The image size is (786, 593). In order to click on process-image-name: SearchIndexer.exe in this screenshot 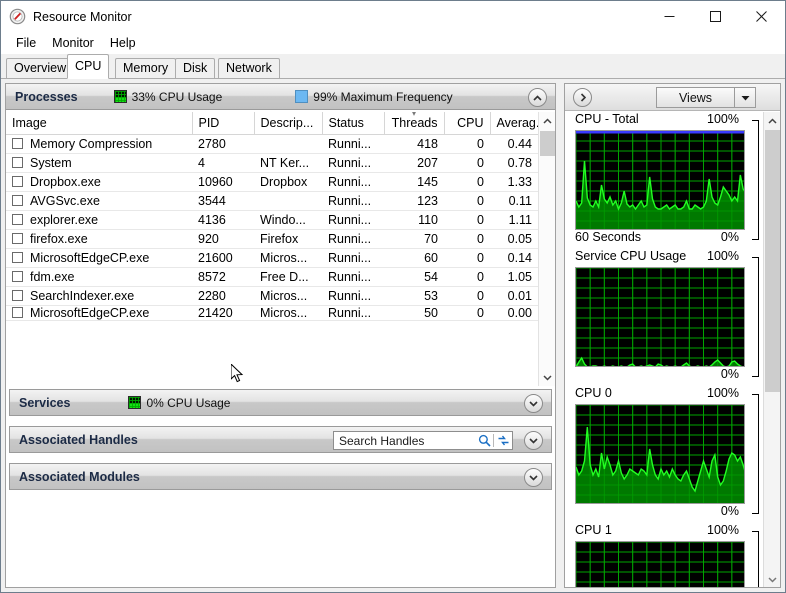, I will do `click(99, 296)`.